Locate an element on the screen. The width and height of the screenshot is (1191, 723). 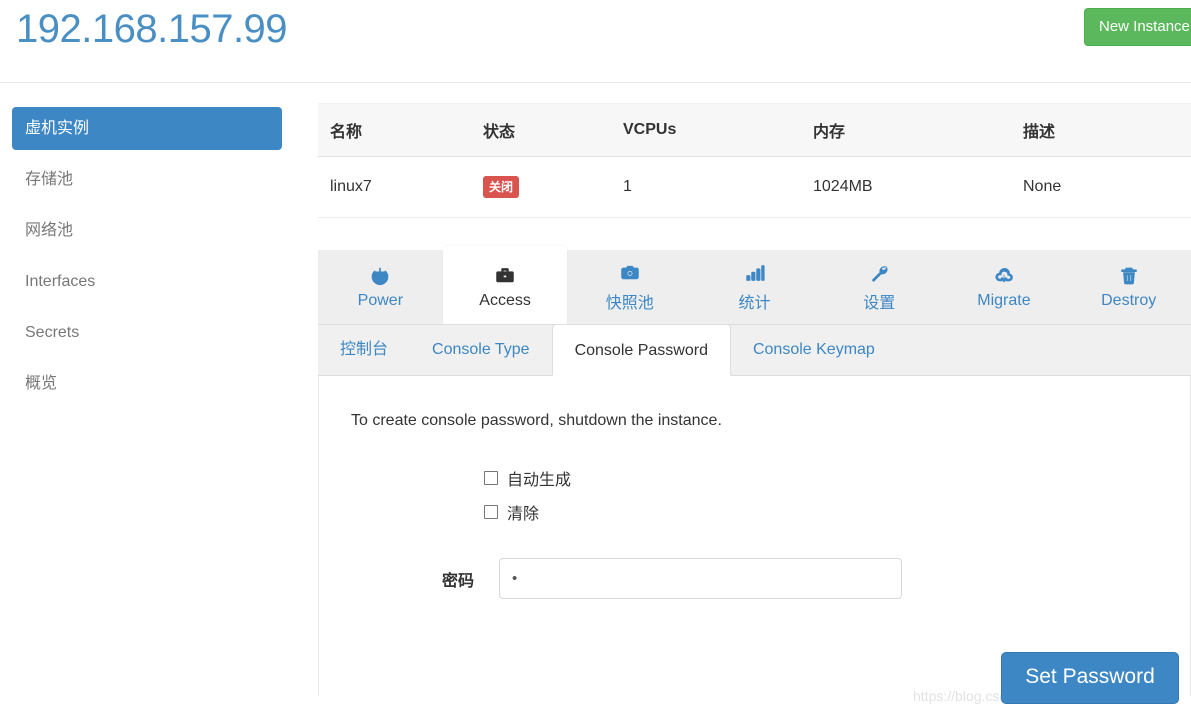
sidebar-item-secrets: Secrets is located at coordinates (147, 332).